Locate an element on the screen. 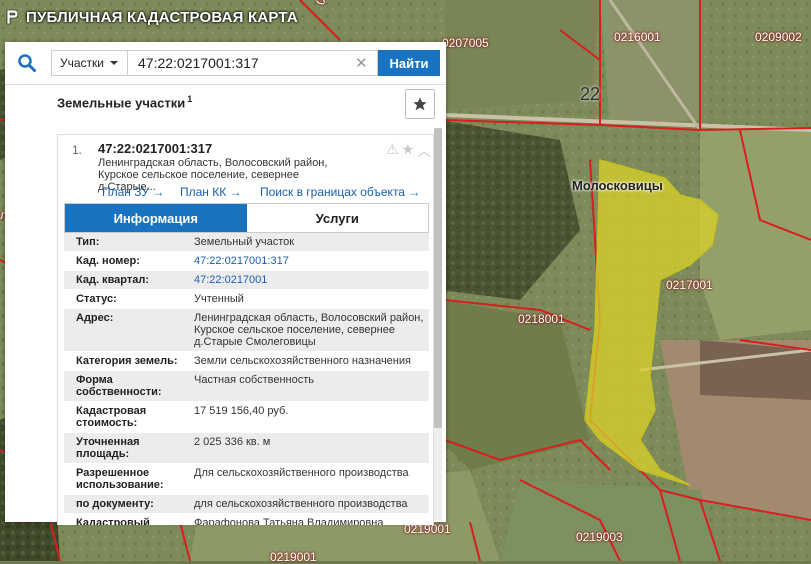 The image size is (811, 564). app-title: ПУБЛИЧНАЯ КАДАСТРОВАЯ КАРТА is located at coordinates (151, 17).